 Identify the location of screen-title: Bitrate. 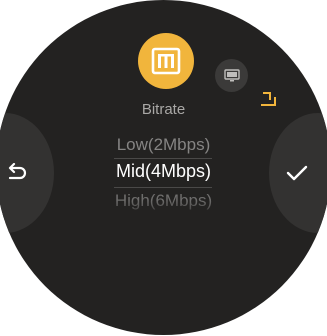
(163, 109).